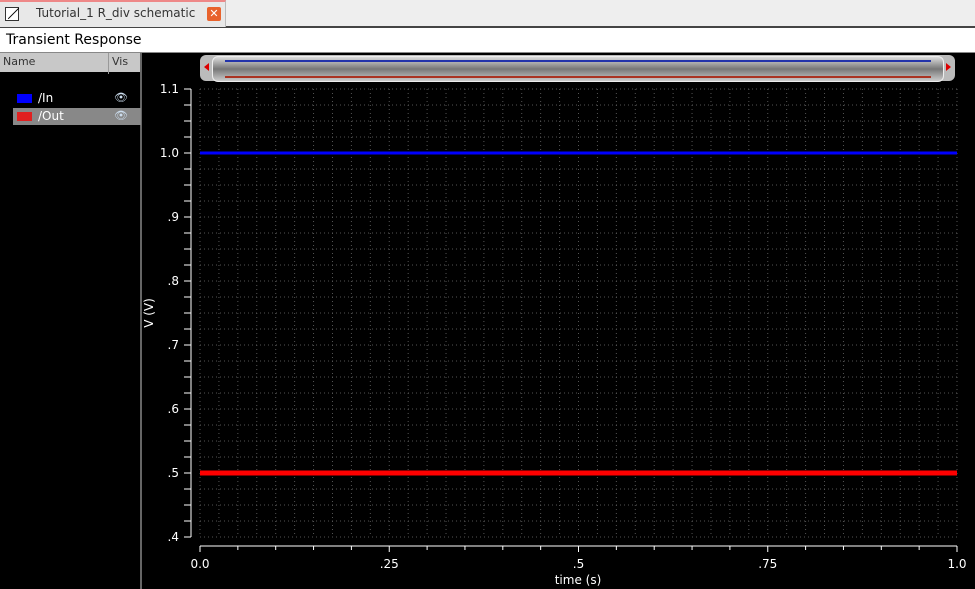 The width and height of the screenshot is (975, 589). What do you see at coordinates (173, 473) in the screenshot?
I see `y-tick-label: .5` at bounding box center [173, 473].